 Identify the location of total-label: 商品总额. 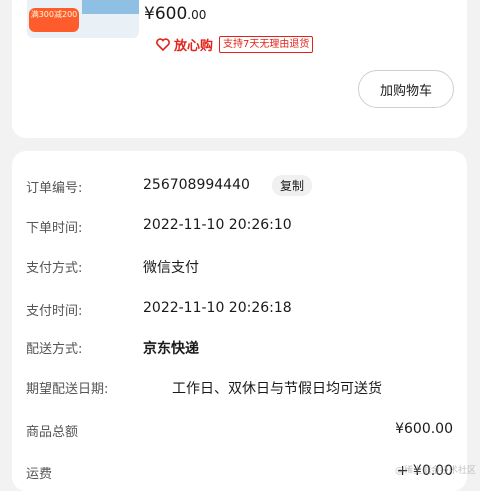
(52, 432).